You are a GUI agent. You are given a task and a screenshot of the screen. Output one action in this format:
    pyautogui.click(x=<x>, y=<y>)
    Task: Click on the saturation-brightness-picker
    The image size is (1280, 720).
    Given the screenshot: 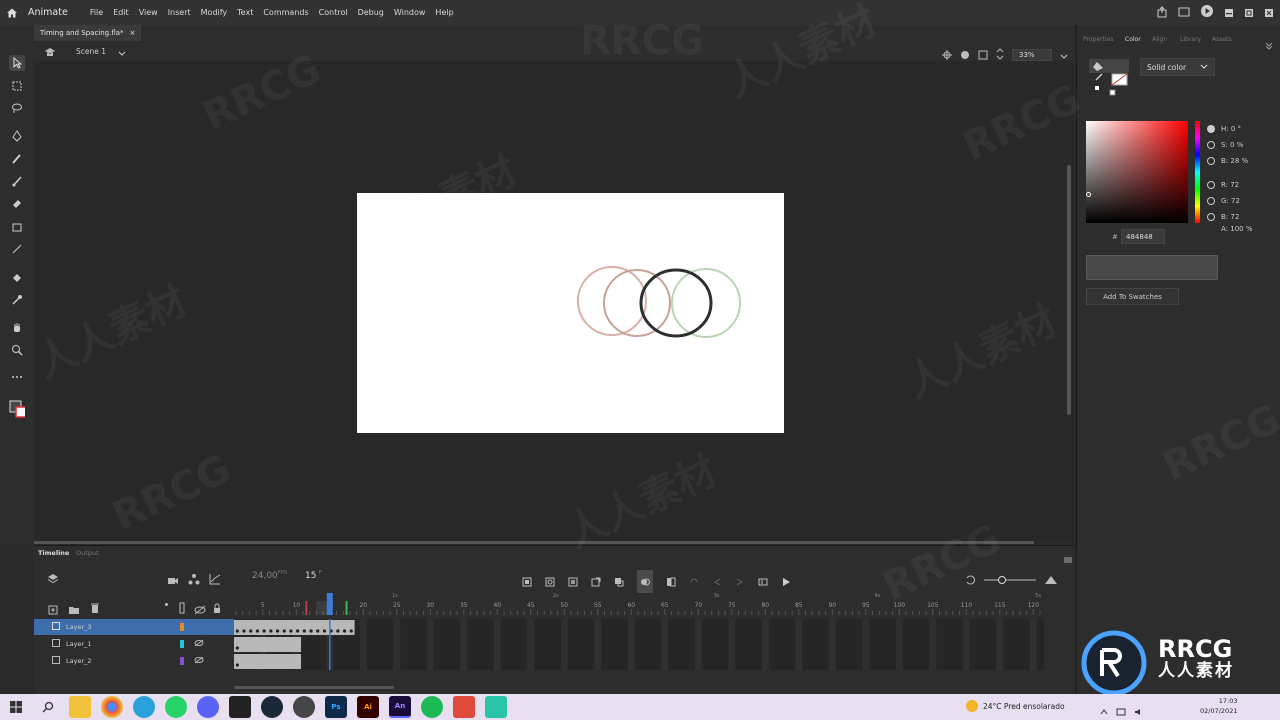 What is the action you would take?
    pyautogui.click(x=1137, y=172)
    